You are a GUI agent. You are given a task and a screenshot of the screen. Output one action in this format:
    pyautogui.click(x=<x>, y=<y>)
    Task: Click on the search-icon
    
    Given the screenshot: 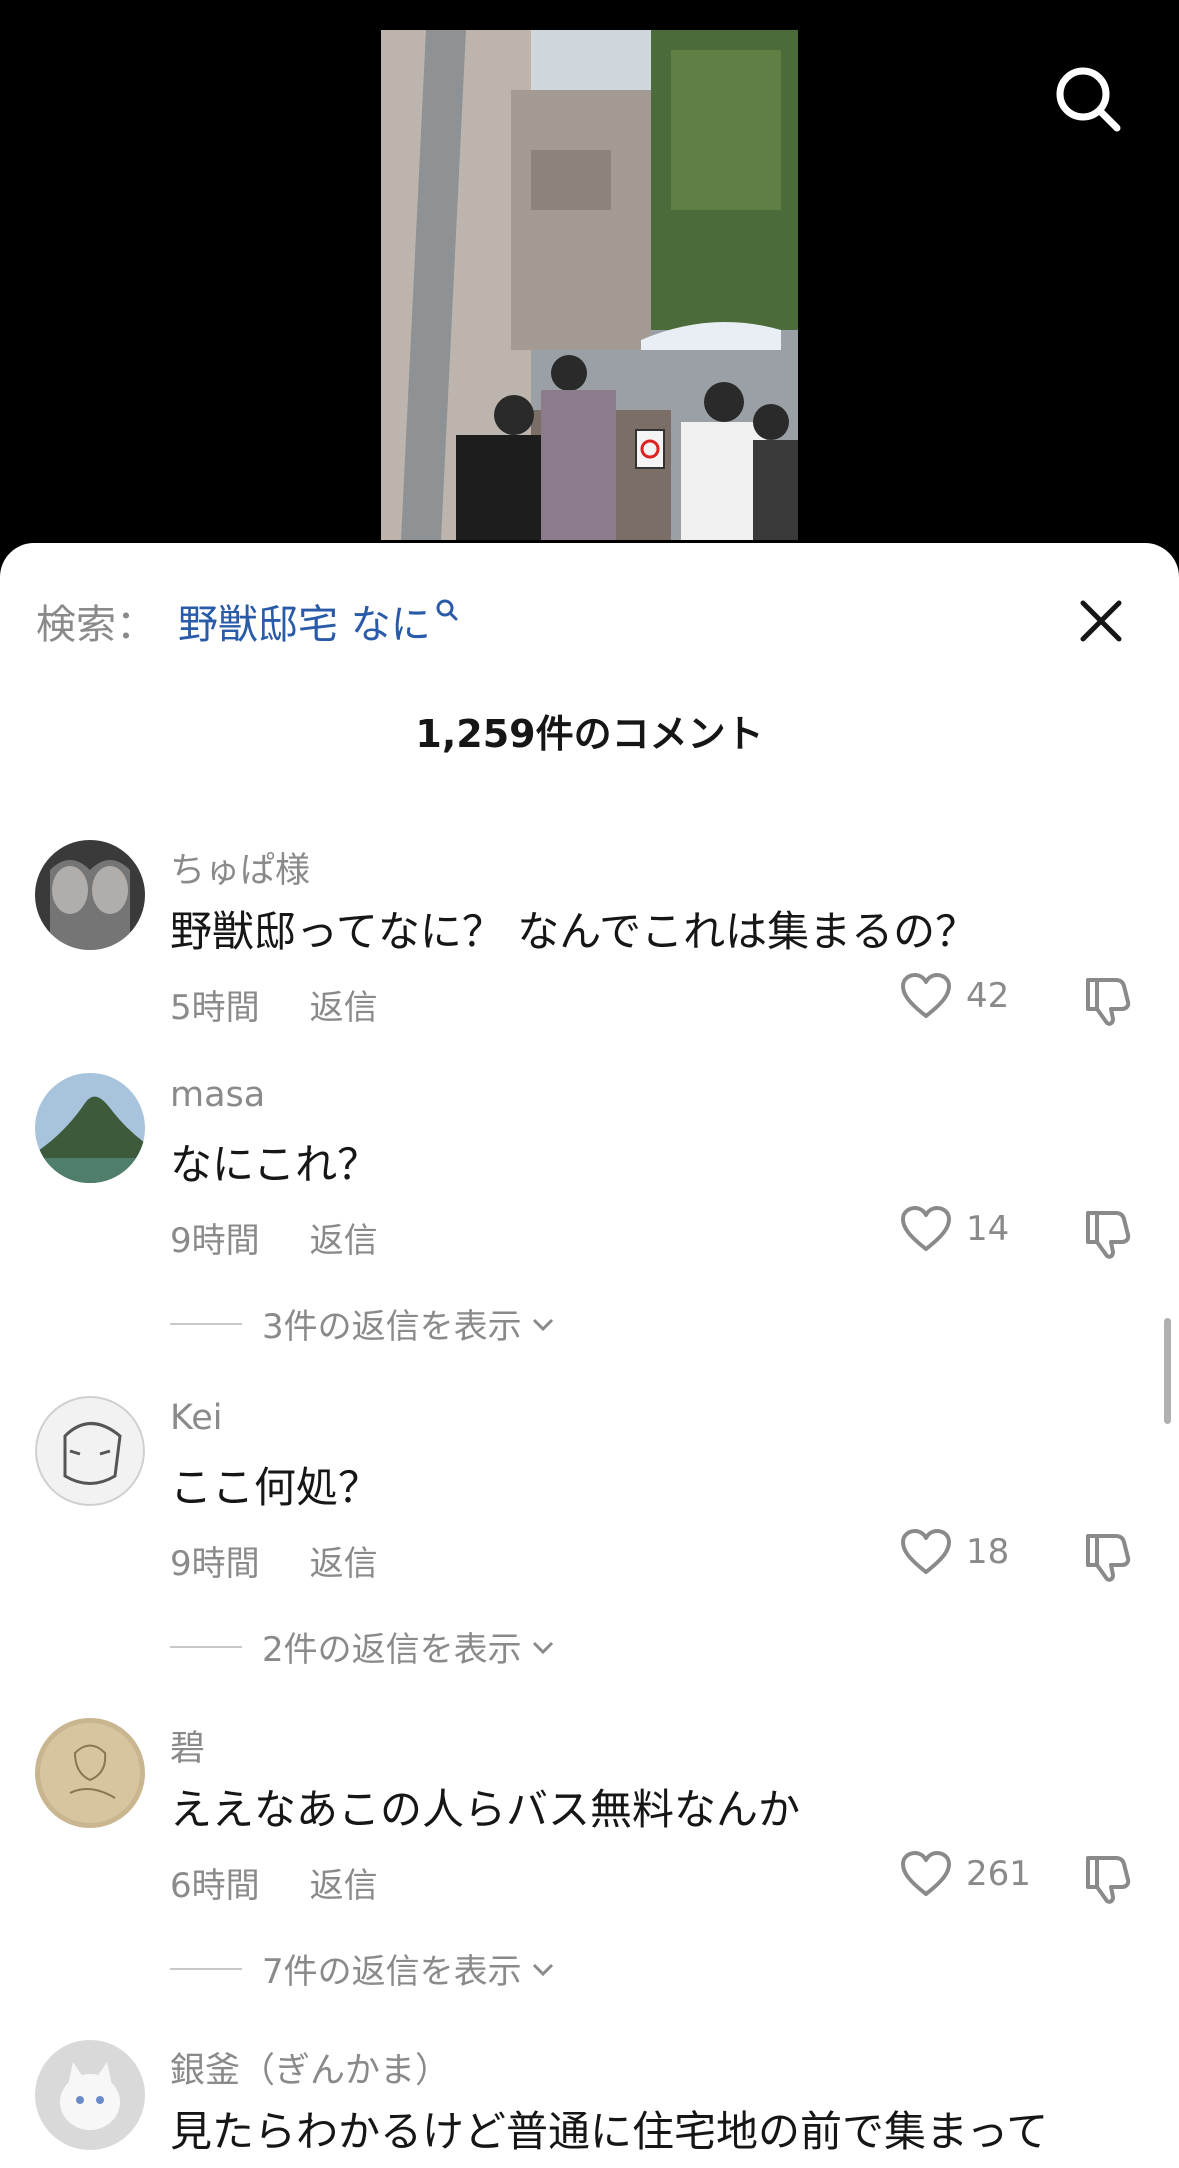 What is the action you would take?
    pyautogui.click(x=1089, y=100)
    